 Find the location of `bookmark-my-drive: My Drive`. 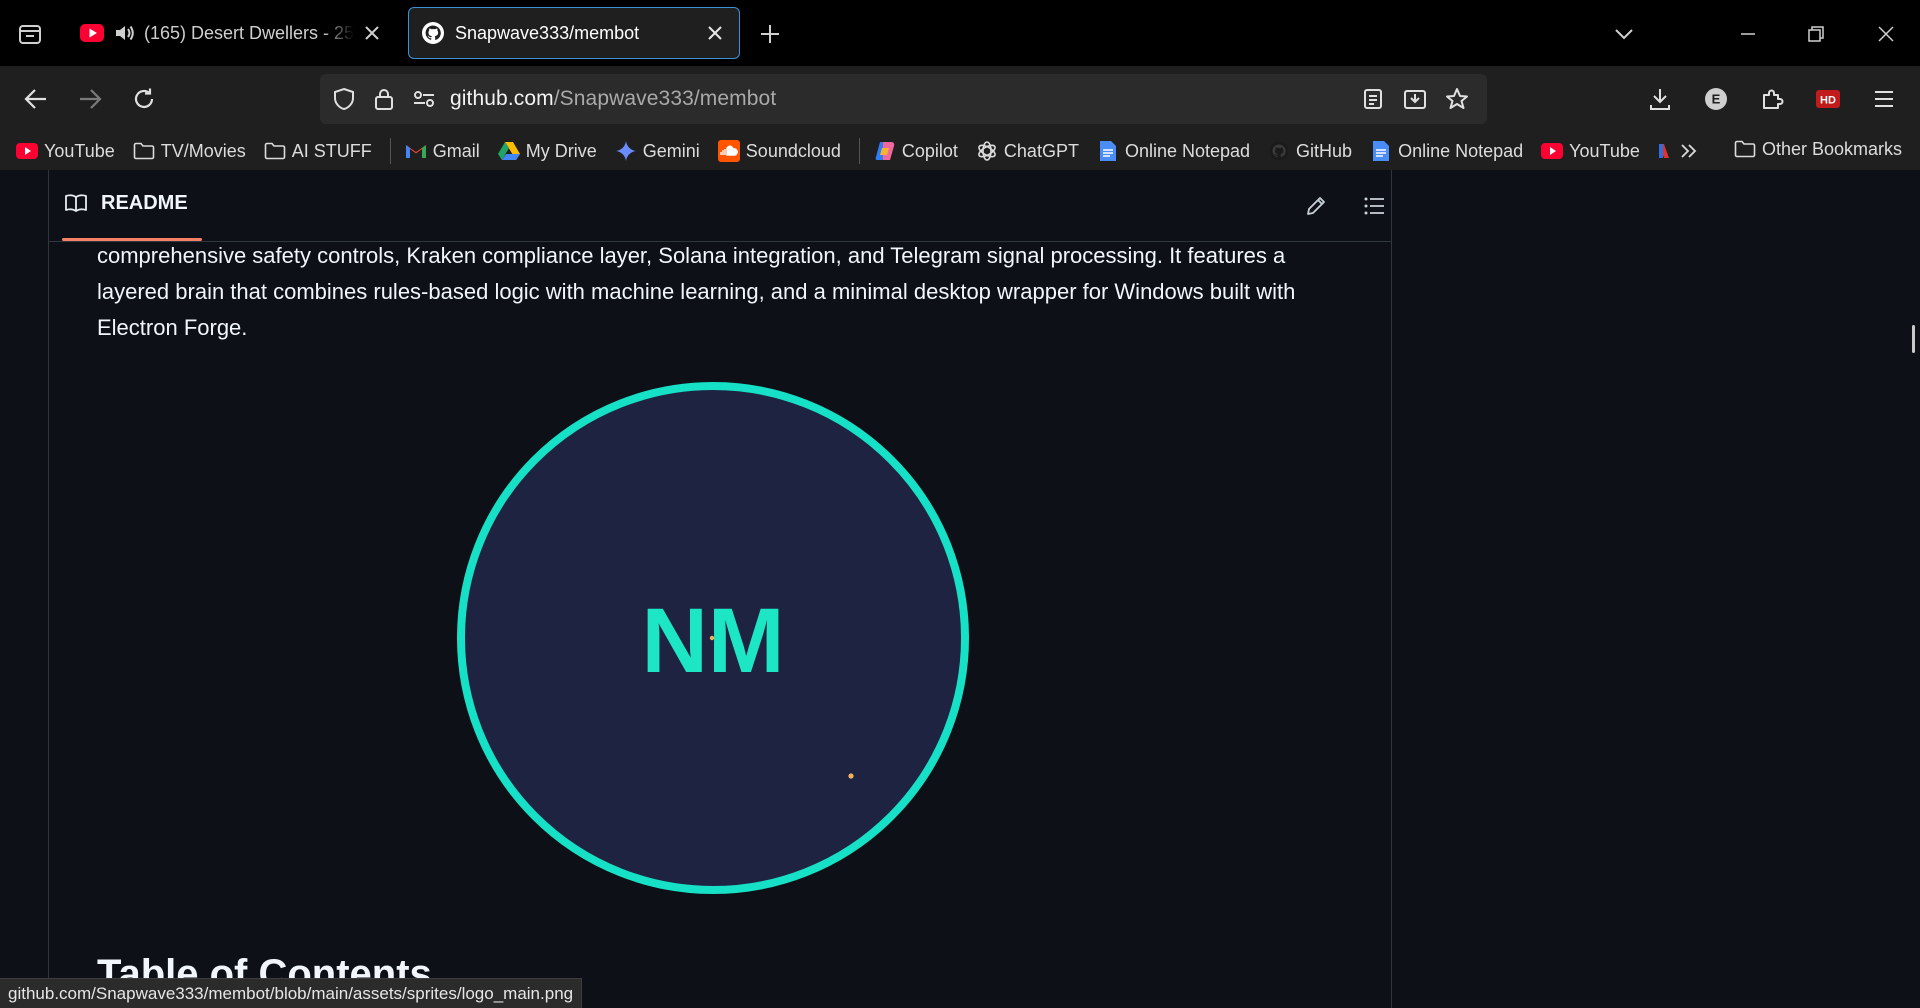

bookmark-my-drive: My Drive is located at coordinates (547, 151).